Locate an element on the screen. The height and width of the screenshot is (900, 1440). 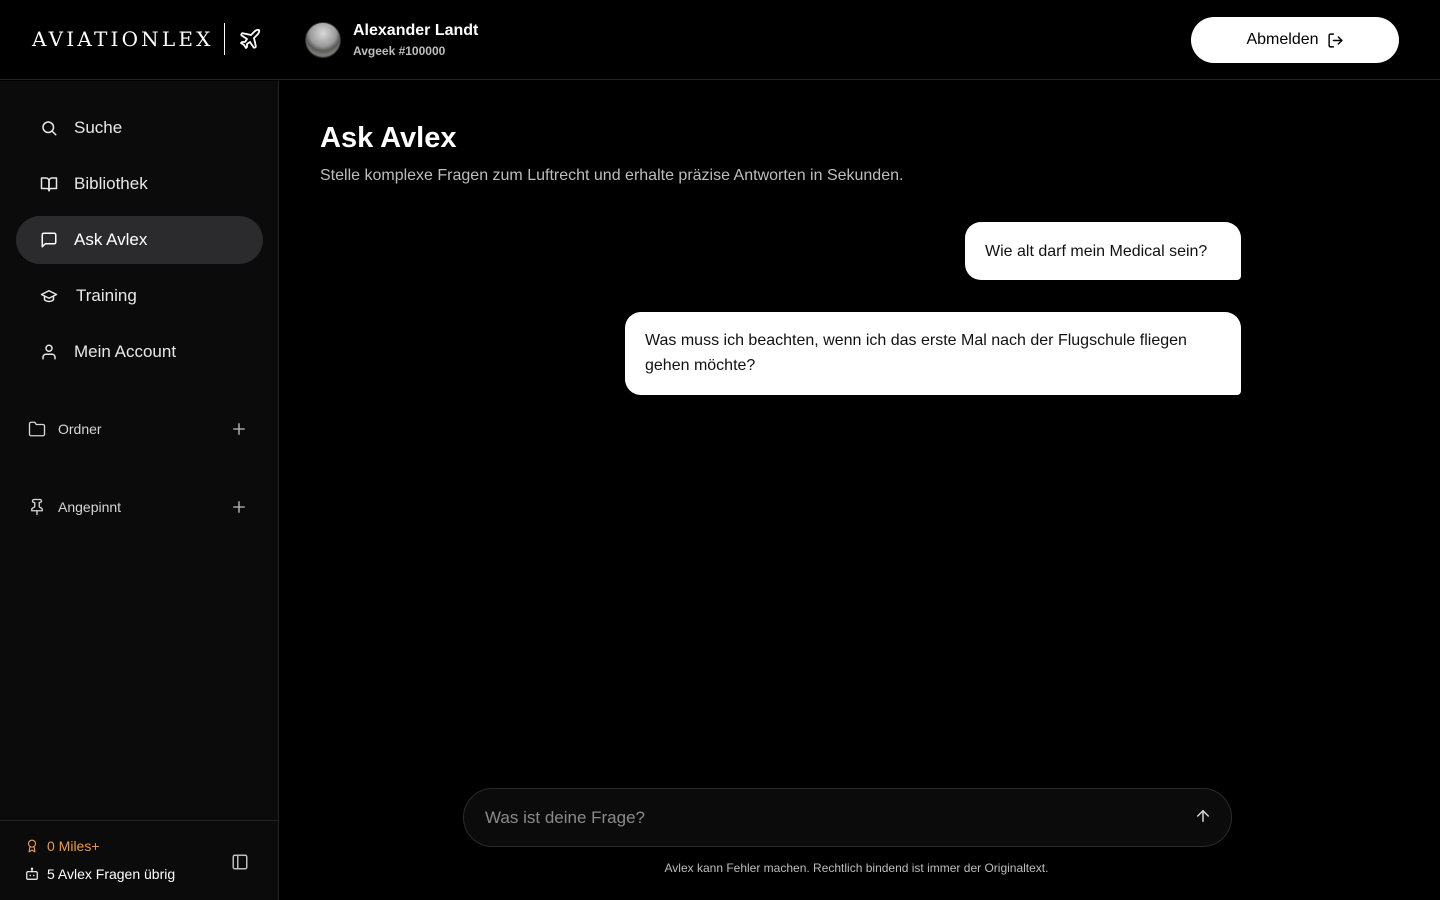
arrow-up-icon is located at coordinates (1203, 817).